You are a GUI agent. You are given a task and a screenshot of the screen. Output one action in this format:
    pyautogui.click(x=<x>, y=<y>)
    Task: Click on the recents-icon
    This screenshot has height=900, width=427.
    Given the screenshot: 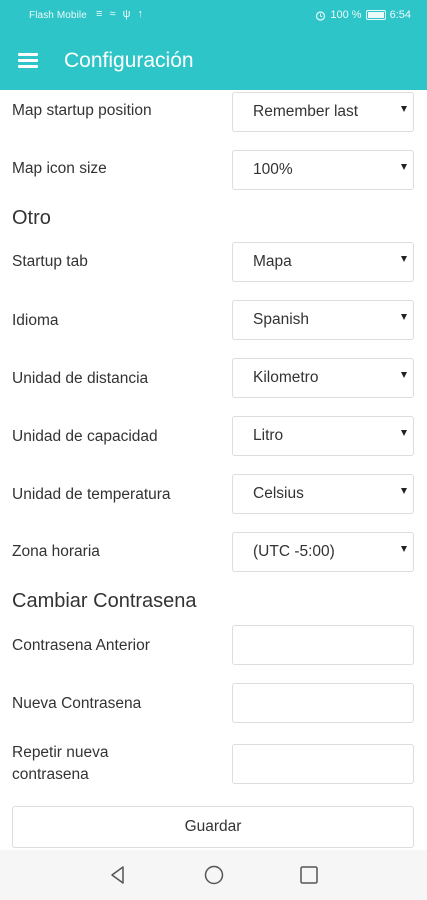 What is the action you would take?
    pyautogui.click(x=309, y=875)
    